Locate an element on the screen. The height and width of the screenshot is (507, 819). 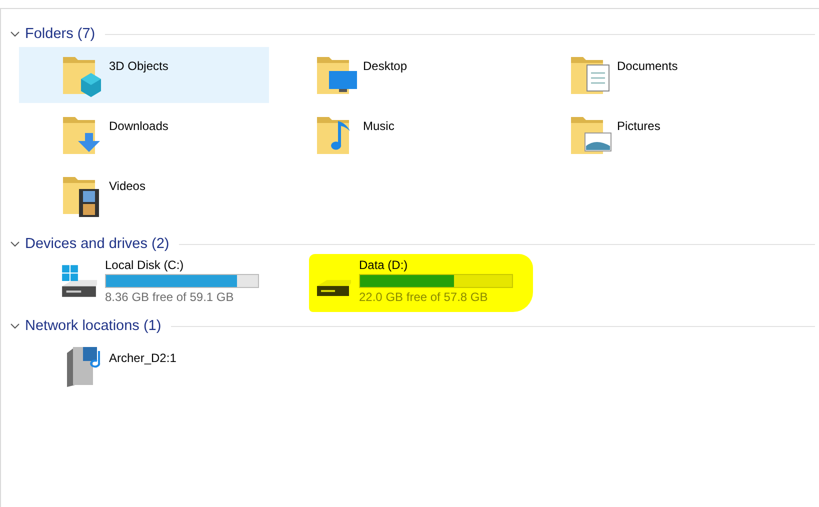
group-header: Folders (7) is located at coordinates (60, 34).